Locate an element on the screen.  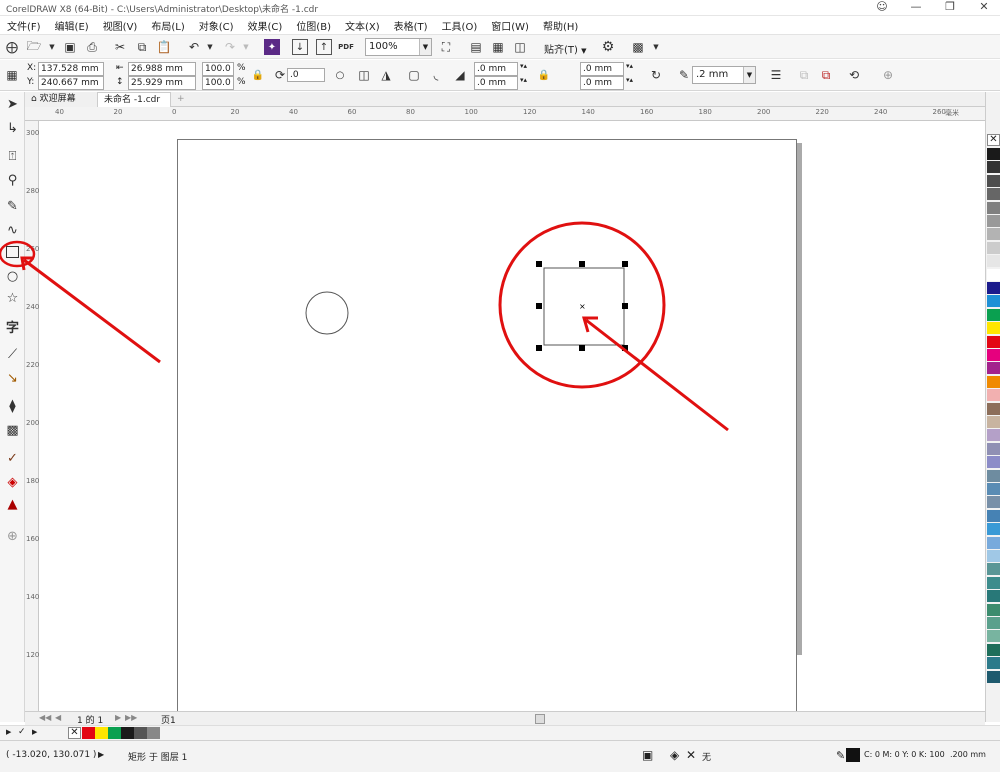
mirror-horizontal-icon: ◫ is located at coordinates (364, 75).